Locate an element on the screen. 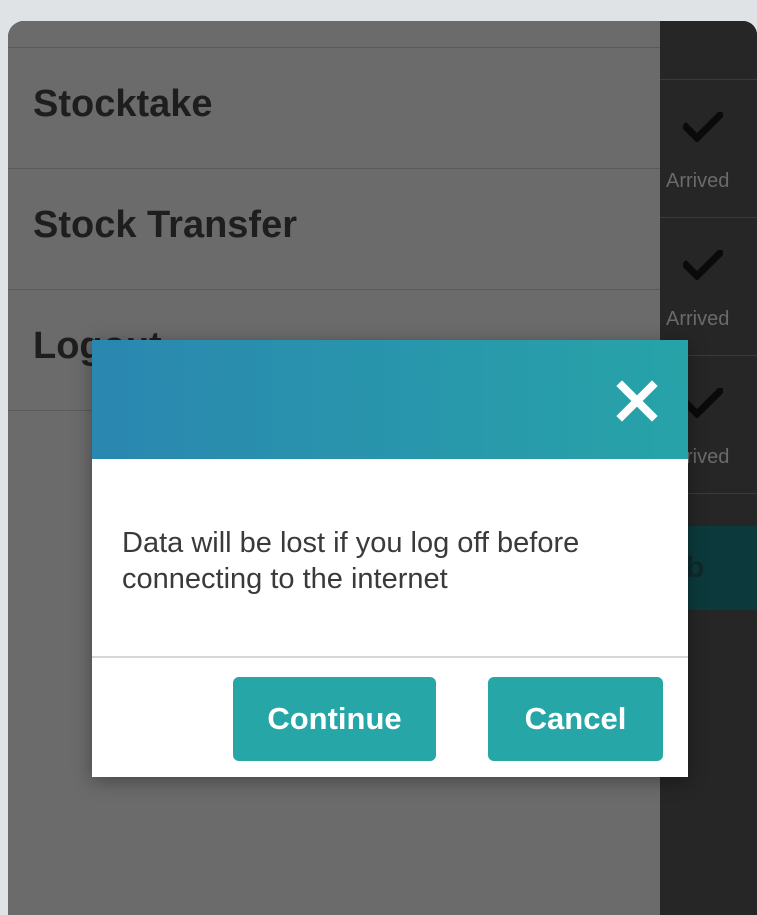  dialog-header is located at coordinates (390, 399).